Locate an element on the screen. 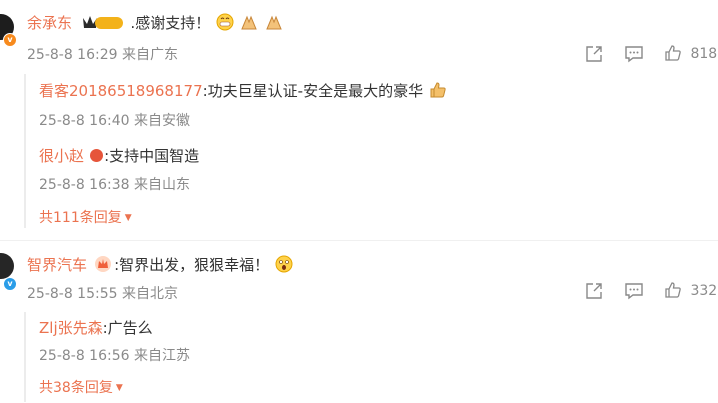 The image size is (718, 403). comment-time: 25-8-8 15:55 is located at coordinates (72, 294).